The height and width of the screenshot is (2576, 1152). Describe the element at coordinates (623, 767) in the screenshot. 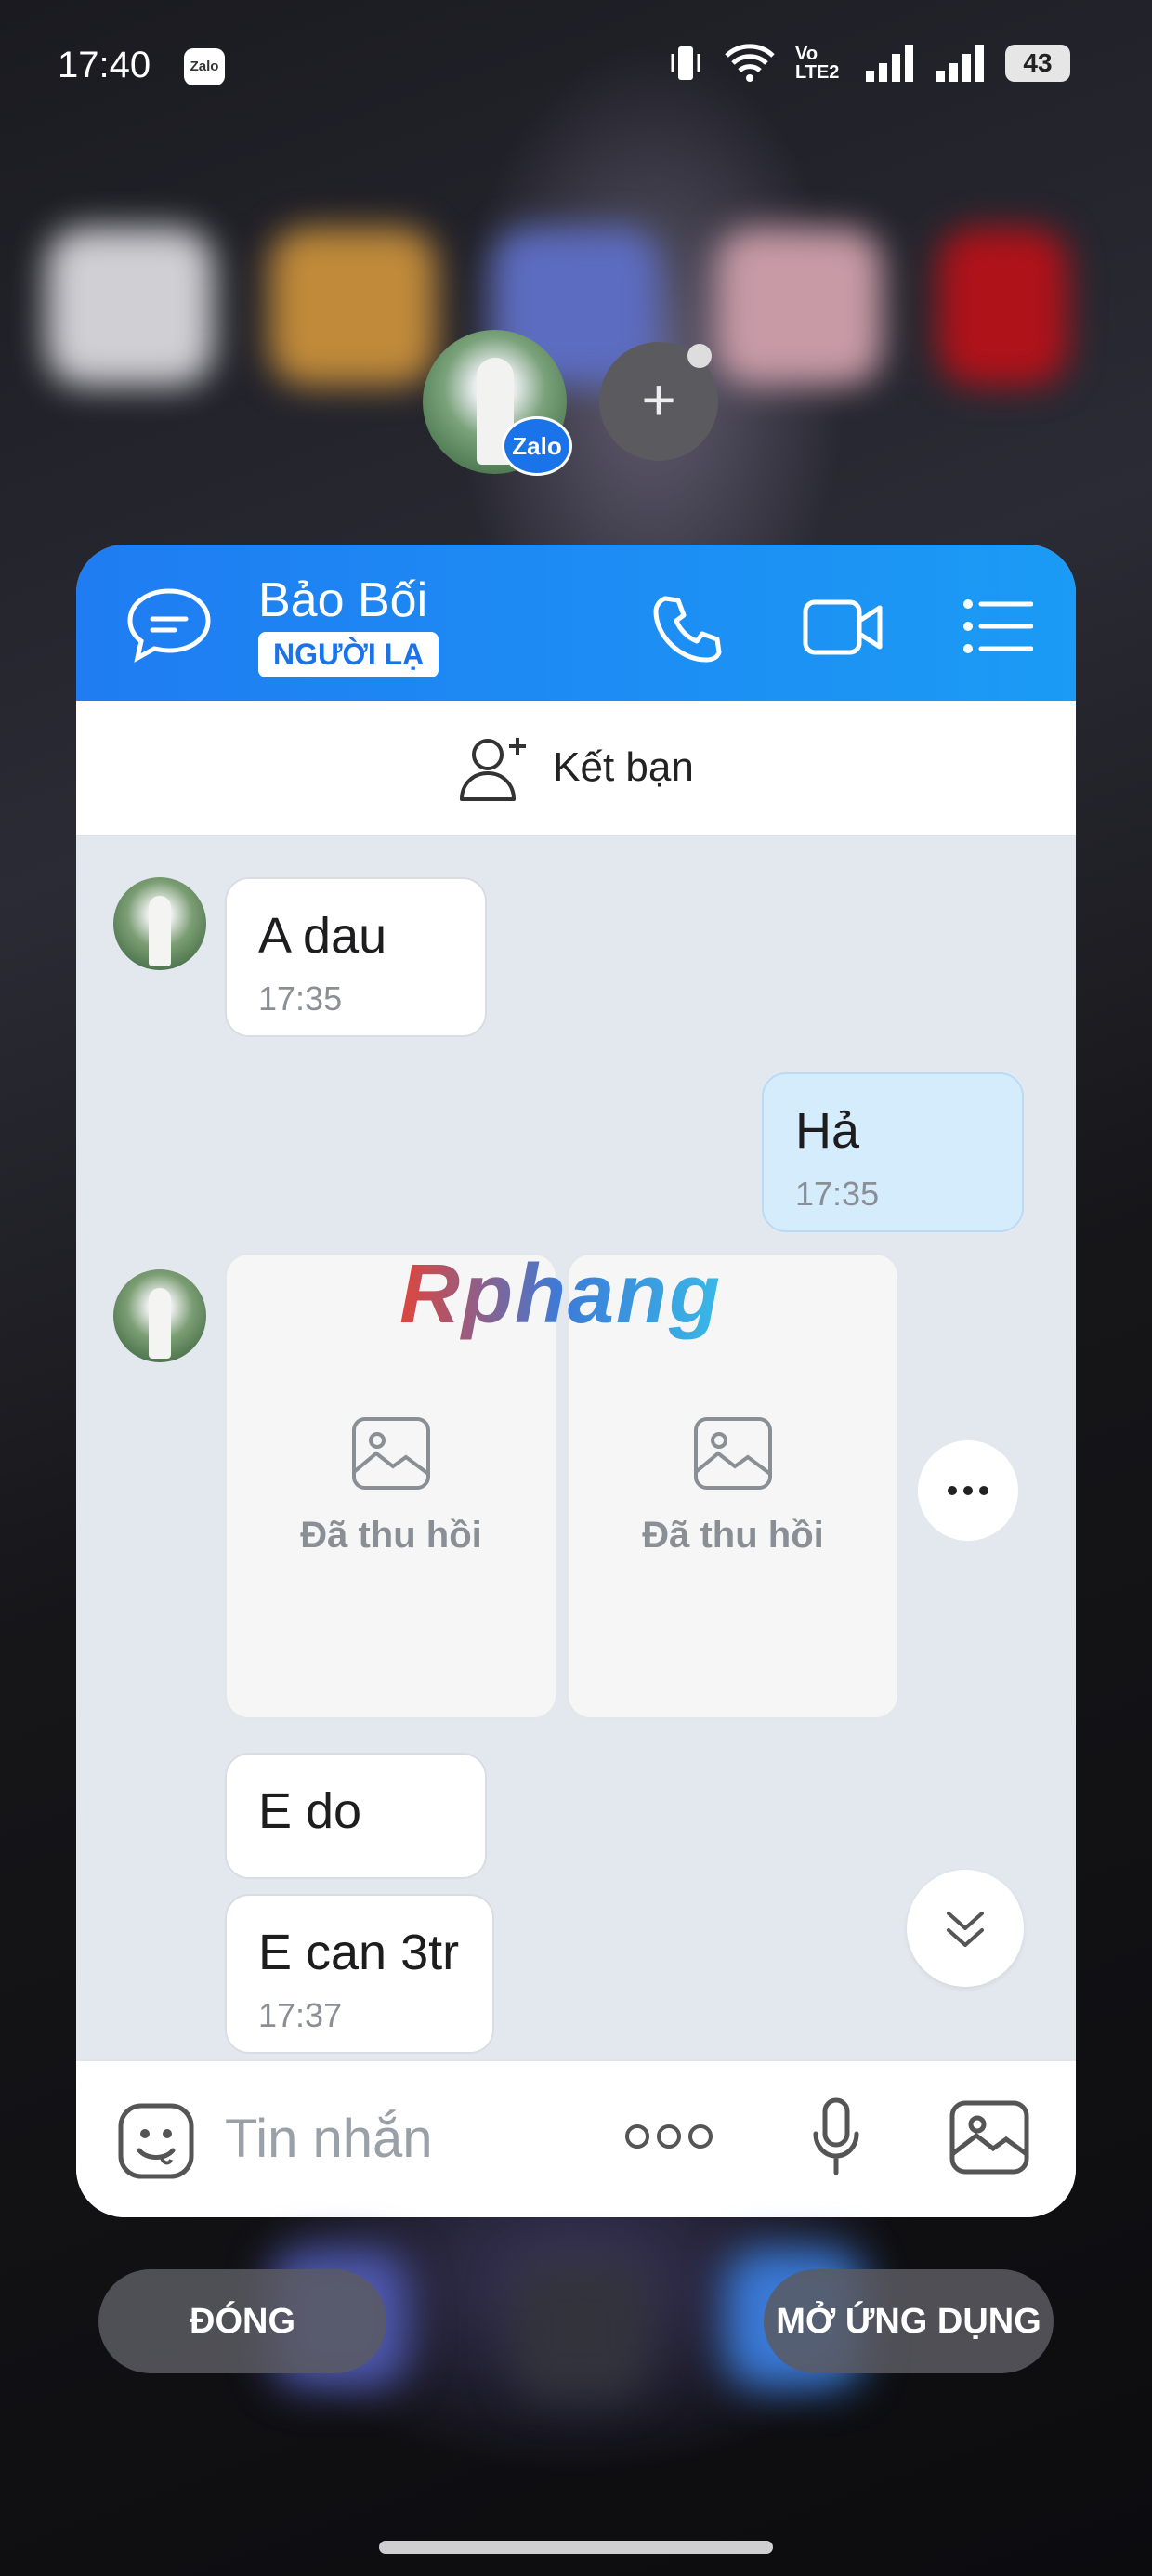

I see `add-friend-label: Kết bạn` at that location.